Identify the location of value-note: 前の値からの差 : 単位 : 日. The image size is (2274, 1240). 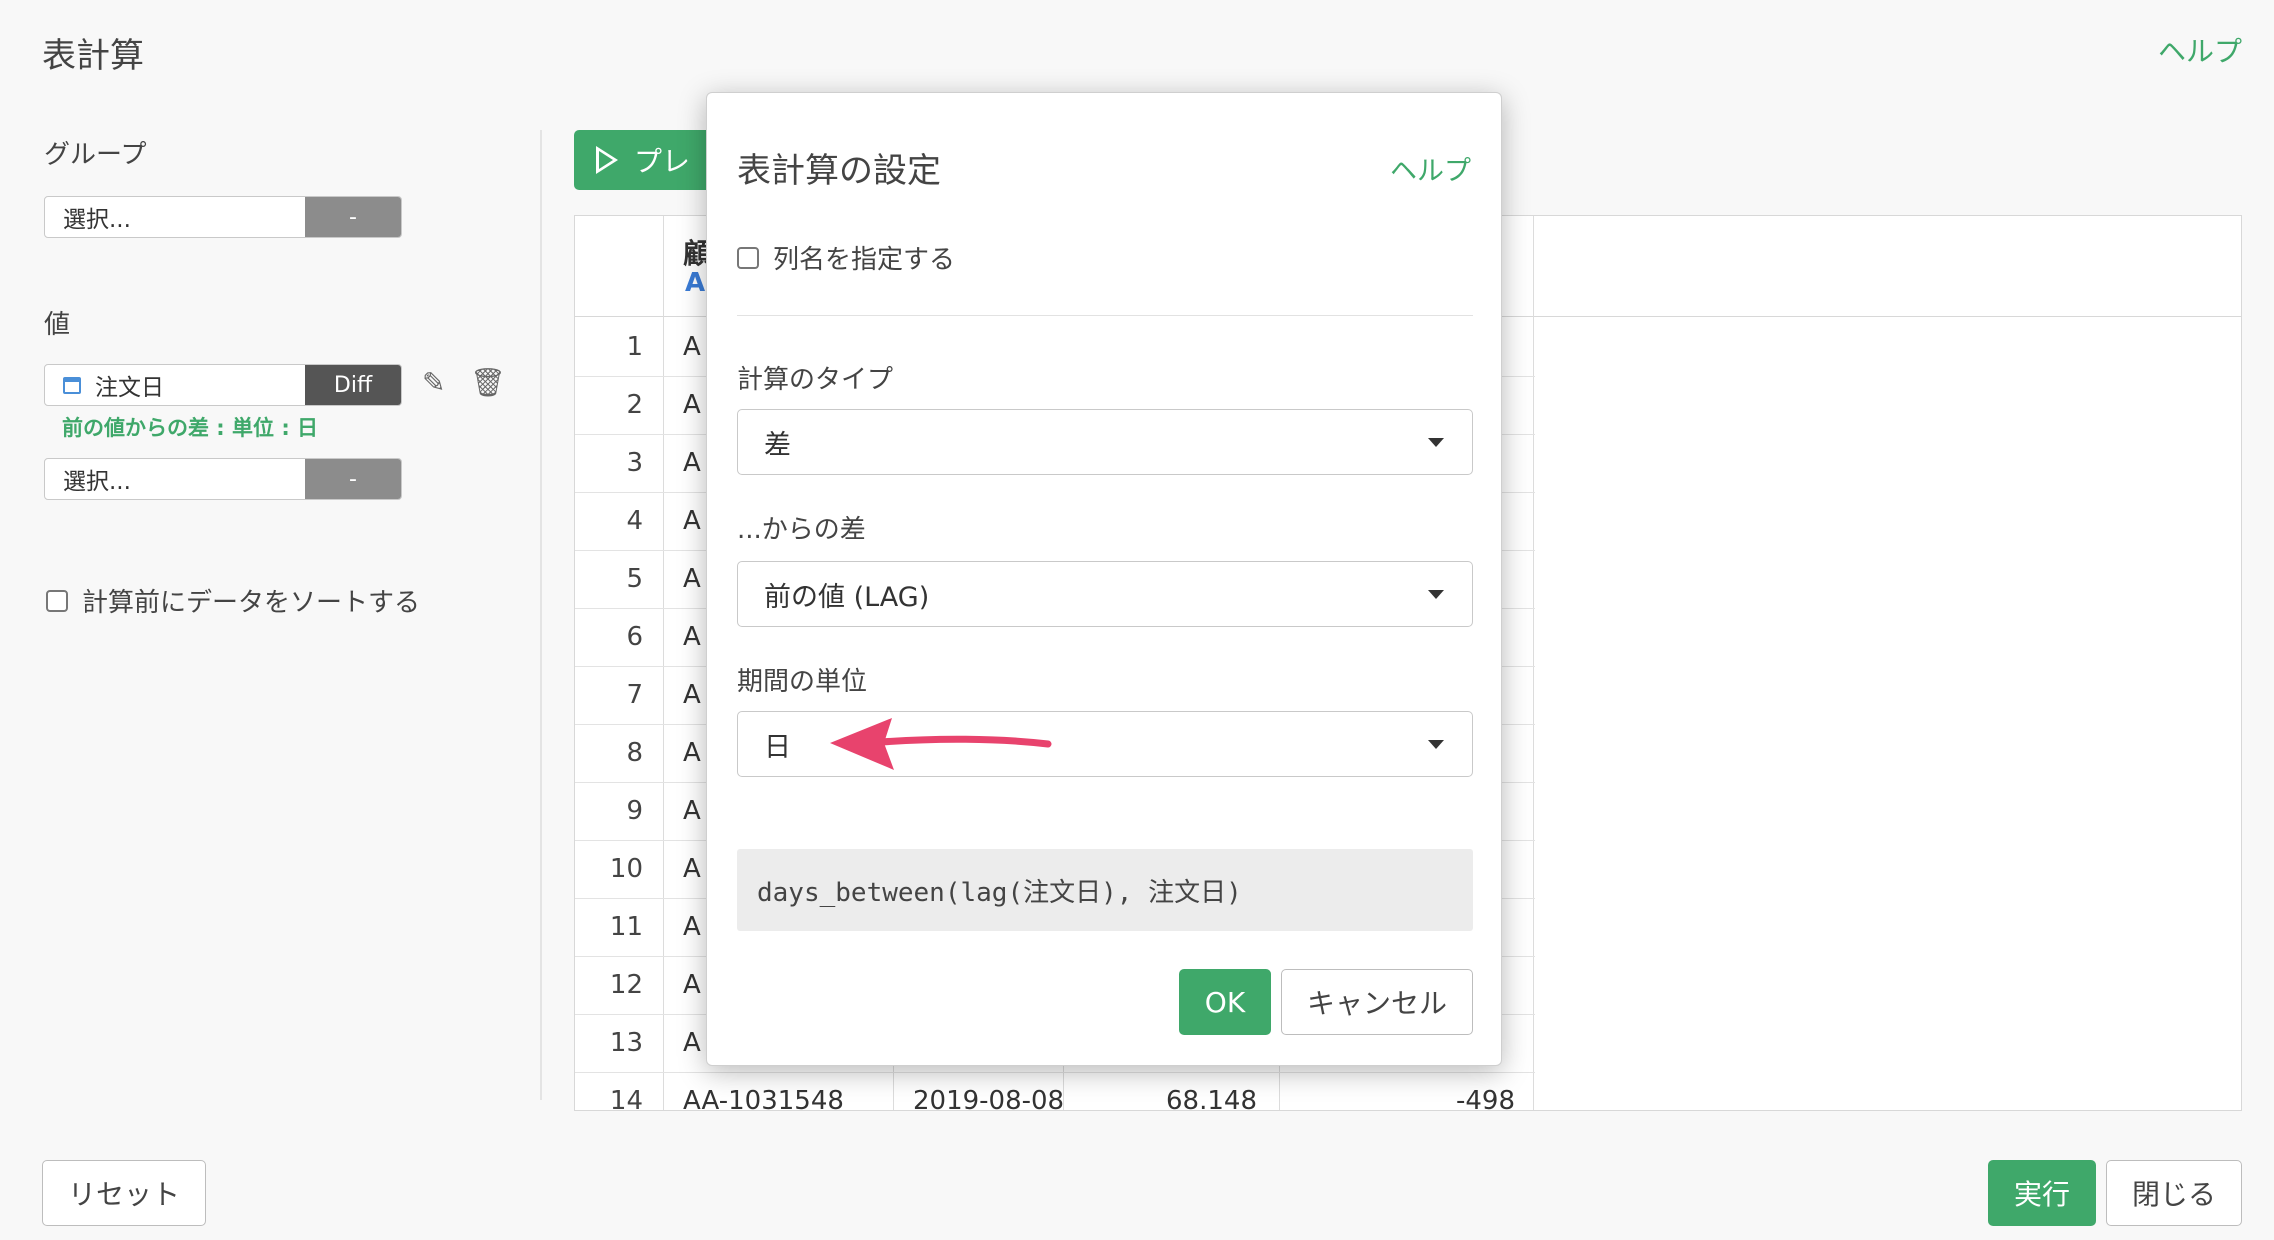
(190, 428).